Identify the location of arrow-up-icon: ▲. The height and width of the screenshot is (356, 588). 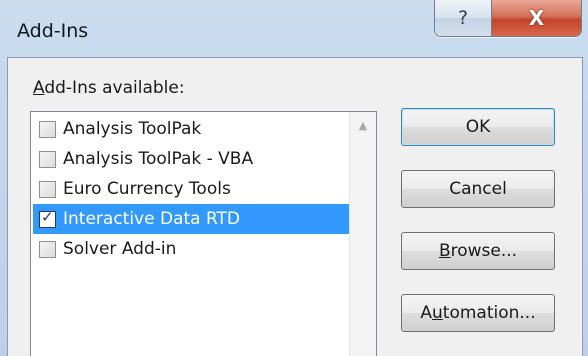
(363, 125).